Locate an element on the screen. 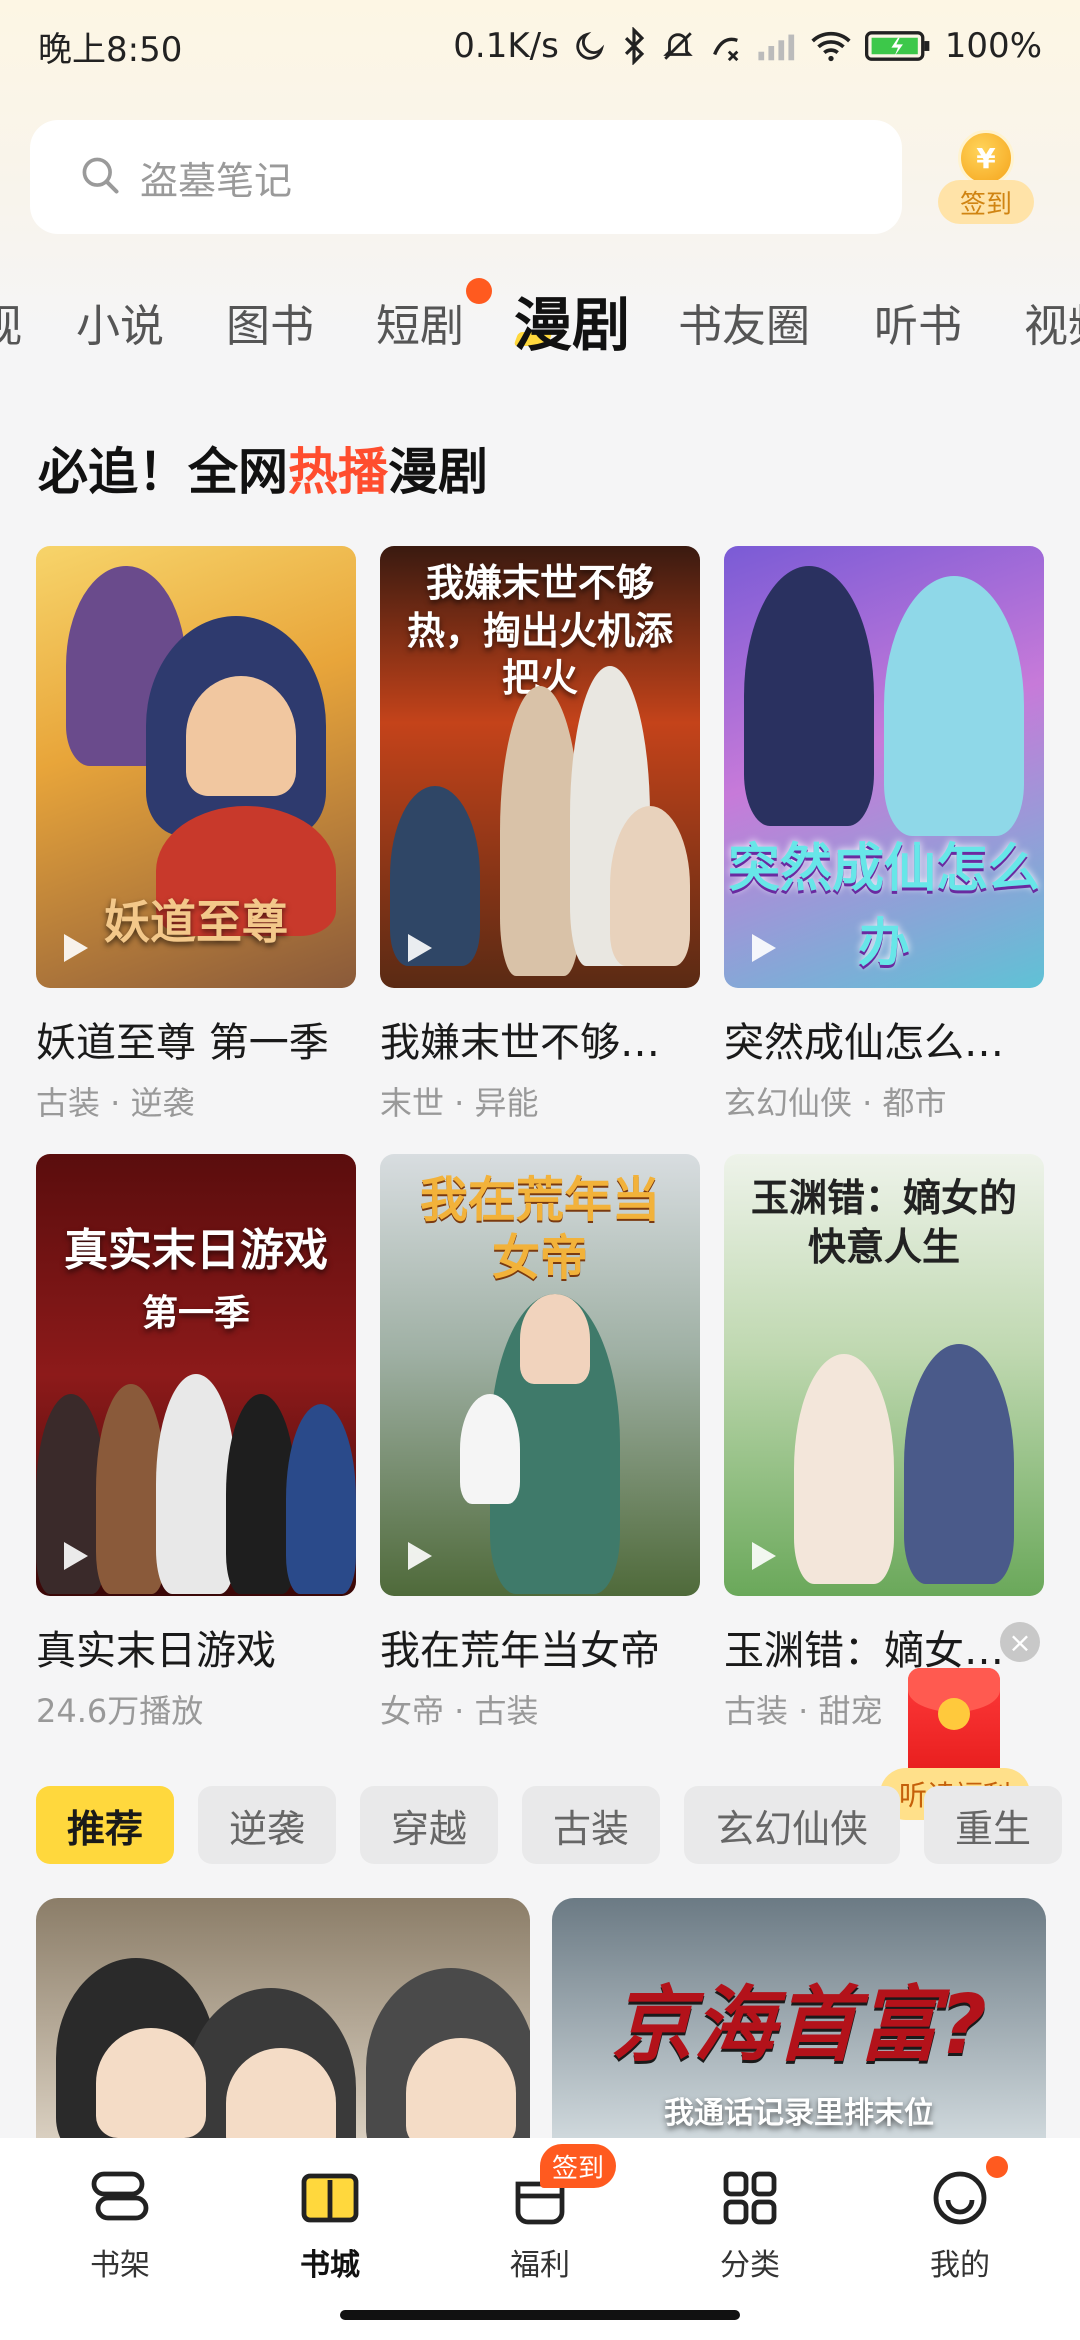  chip-time-travel: 穿越 is located at coordinates (429, 1825).